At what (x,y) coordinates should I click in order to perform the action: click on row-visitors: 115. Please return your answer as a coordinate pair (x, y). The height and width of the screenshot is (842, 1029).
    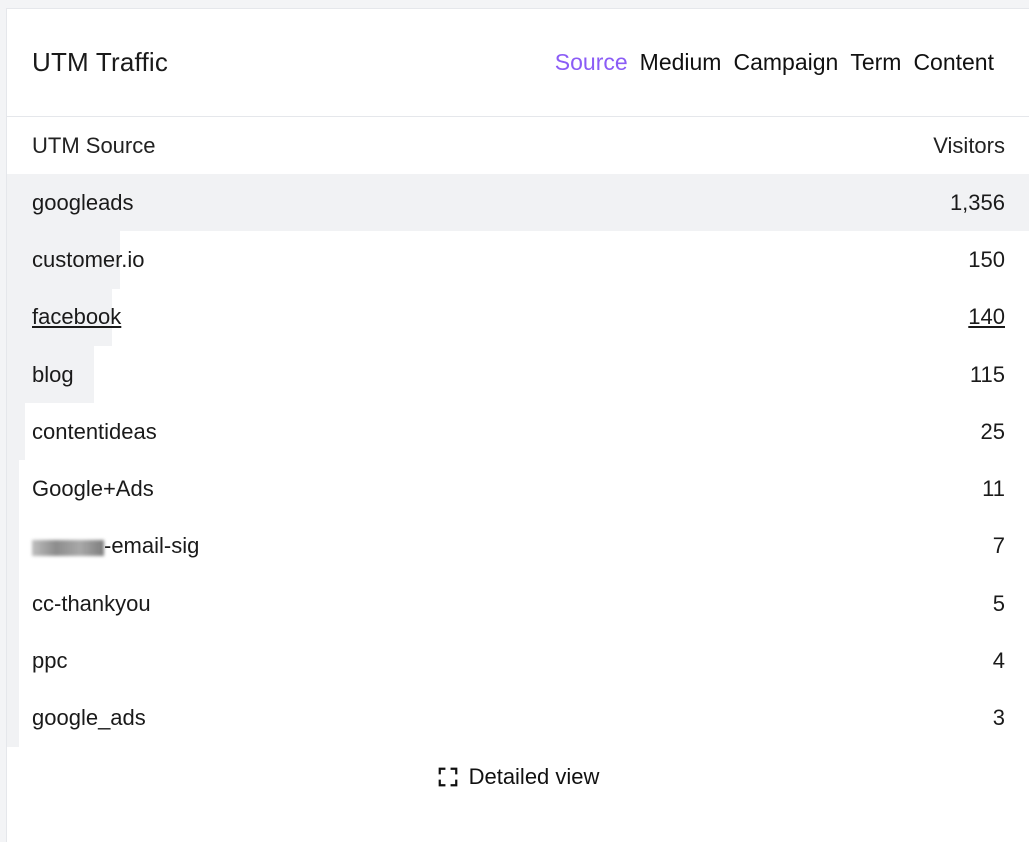
    Looking at the image, I should click on (987, 374).